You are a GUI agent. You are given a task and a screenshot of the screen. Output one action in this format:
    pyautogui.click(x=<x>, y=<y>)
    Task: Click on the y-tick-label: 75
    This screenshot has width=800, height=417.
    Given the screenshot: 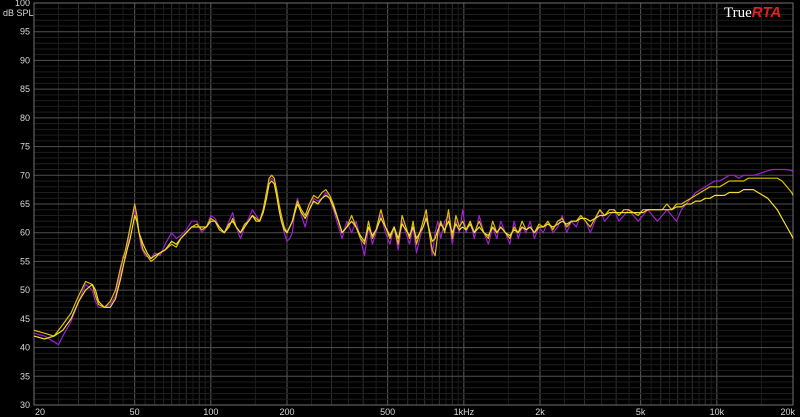 What is the action you would take?
    pyautogui.click(x=25, y=147)
    